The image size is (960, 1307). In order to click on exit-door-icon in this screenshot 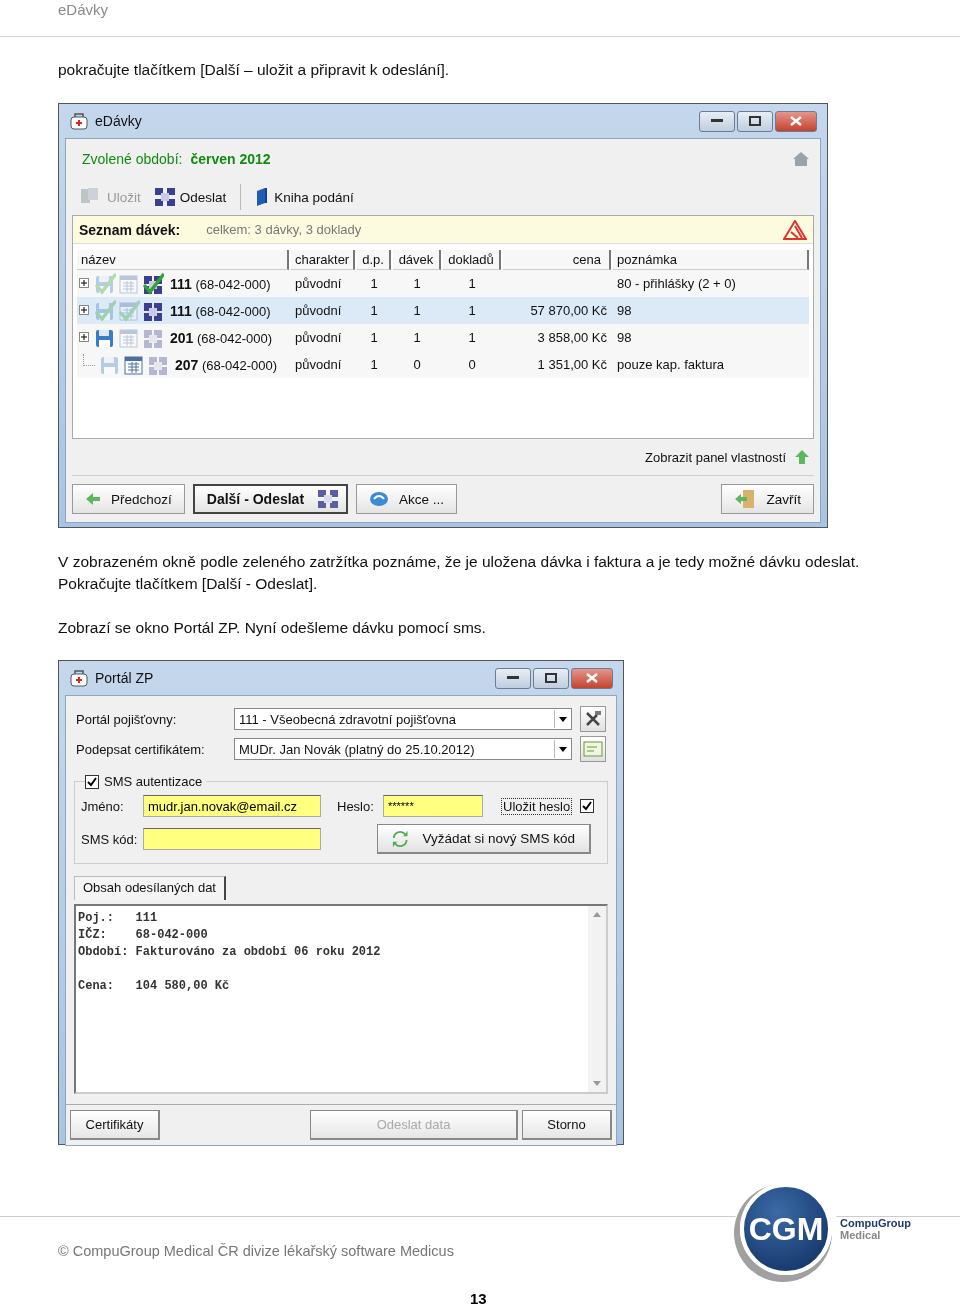, I will do `click(745, 499)`.